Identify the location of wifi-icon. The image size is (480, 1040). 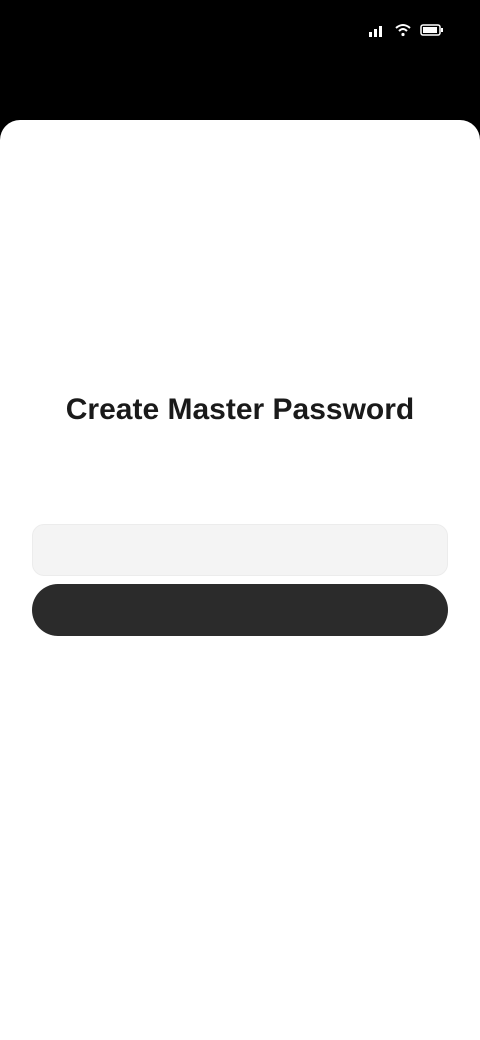
(403, 30).